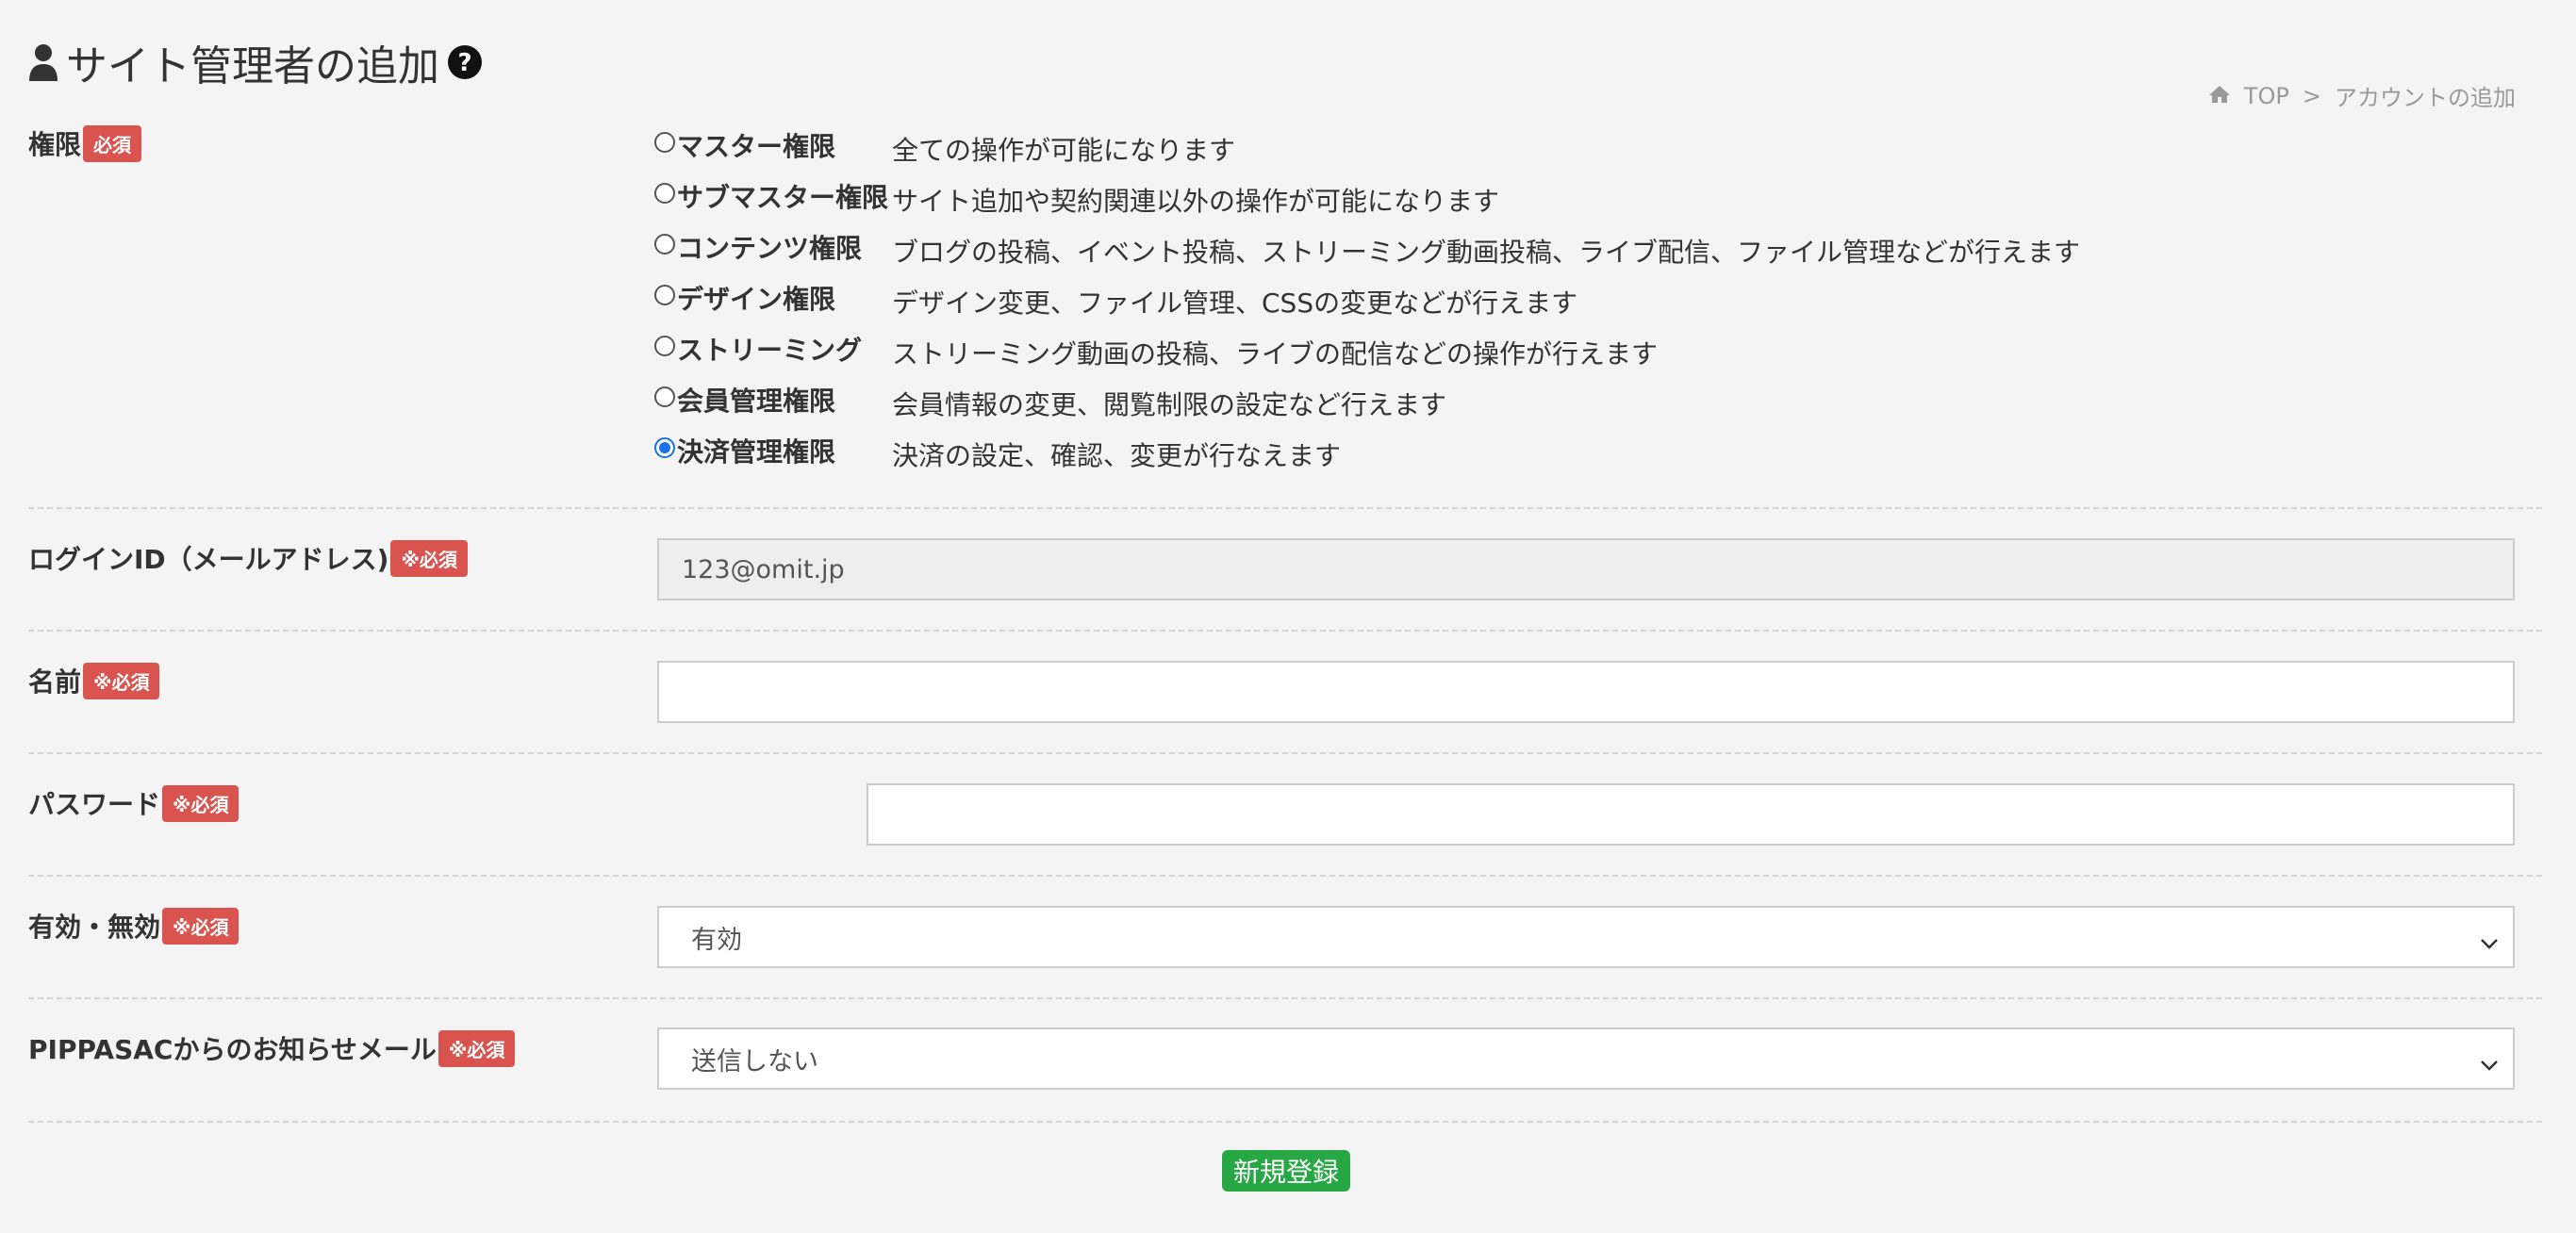  What do you see at coordinates (758, 349) in the screenshot?
I see `role-option-streaming: ストリーミング` at bounding box center [758, 349].